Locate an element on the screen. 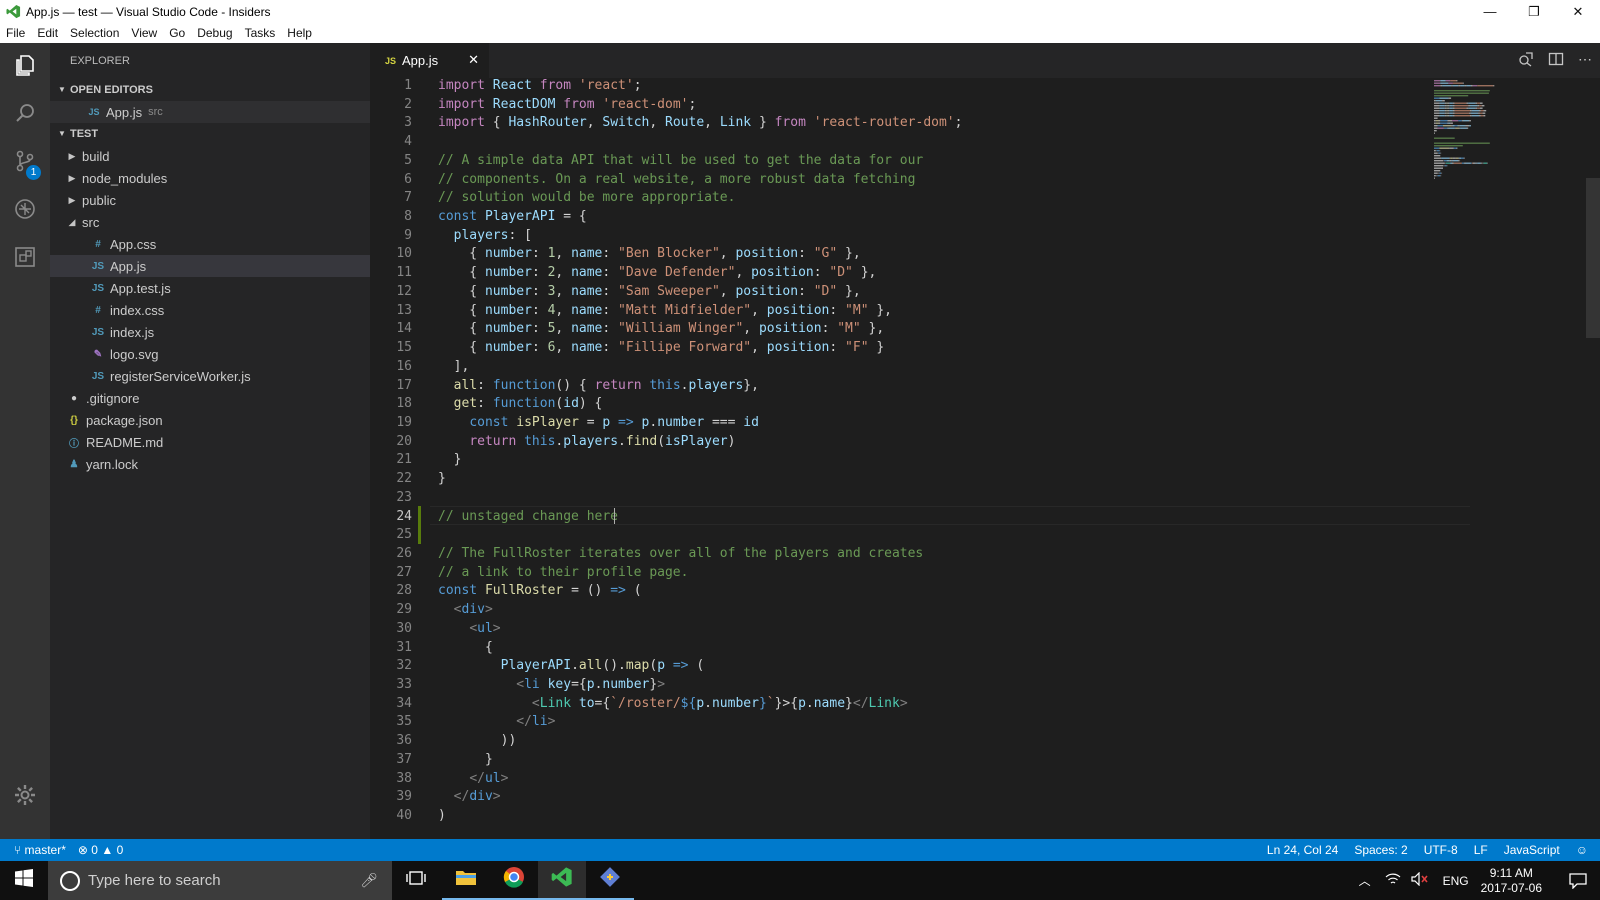  language-mode: JavaScript is located at coordinates (1532, 850).